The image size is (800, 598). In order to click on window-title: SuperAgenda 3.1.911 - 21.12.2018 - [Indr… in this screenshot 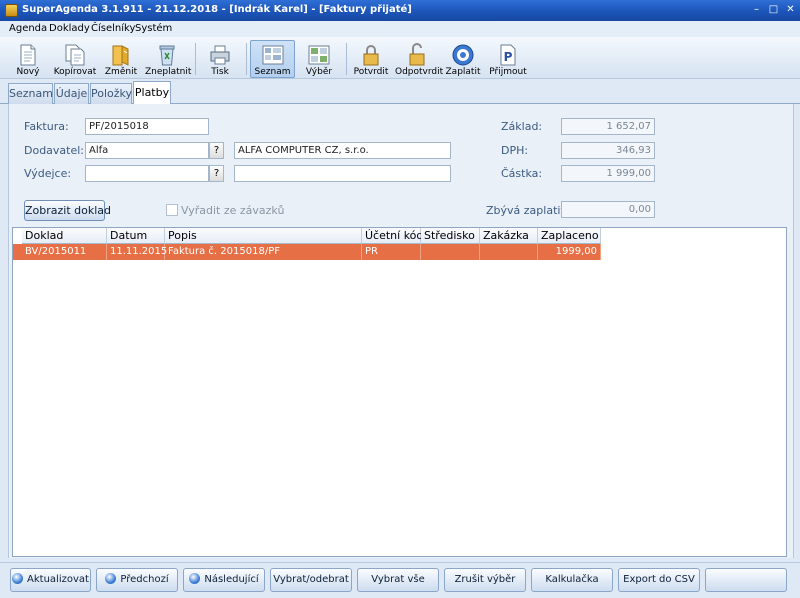, I will do `click(217, 9)`.